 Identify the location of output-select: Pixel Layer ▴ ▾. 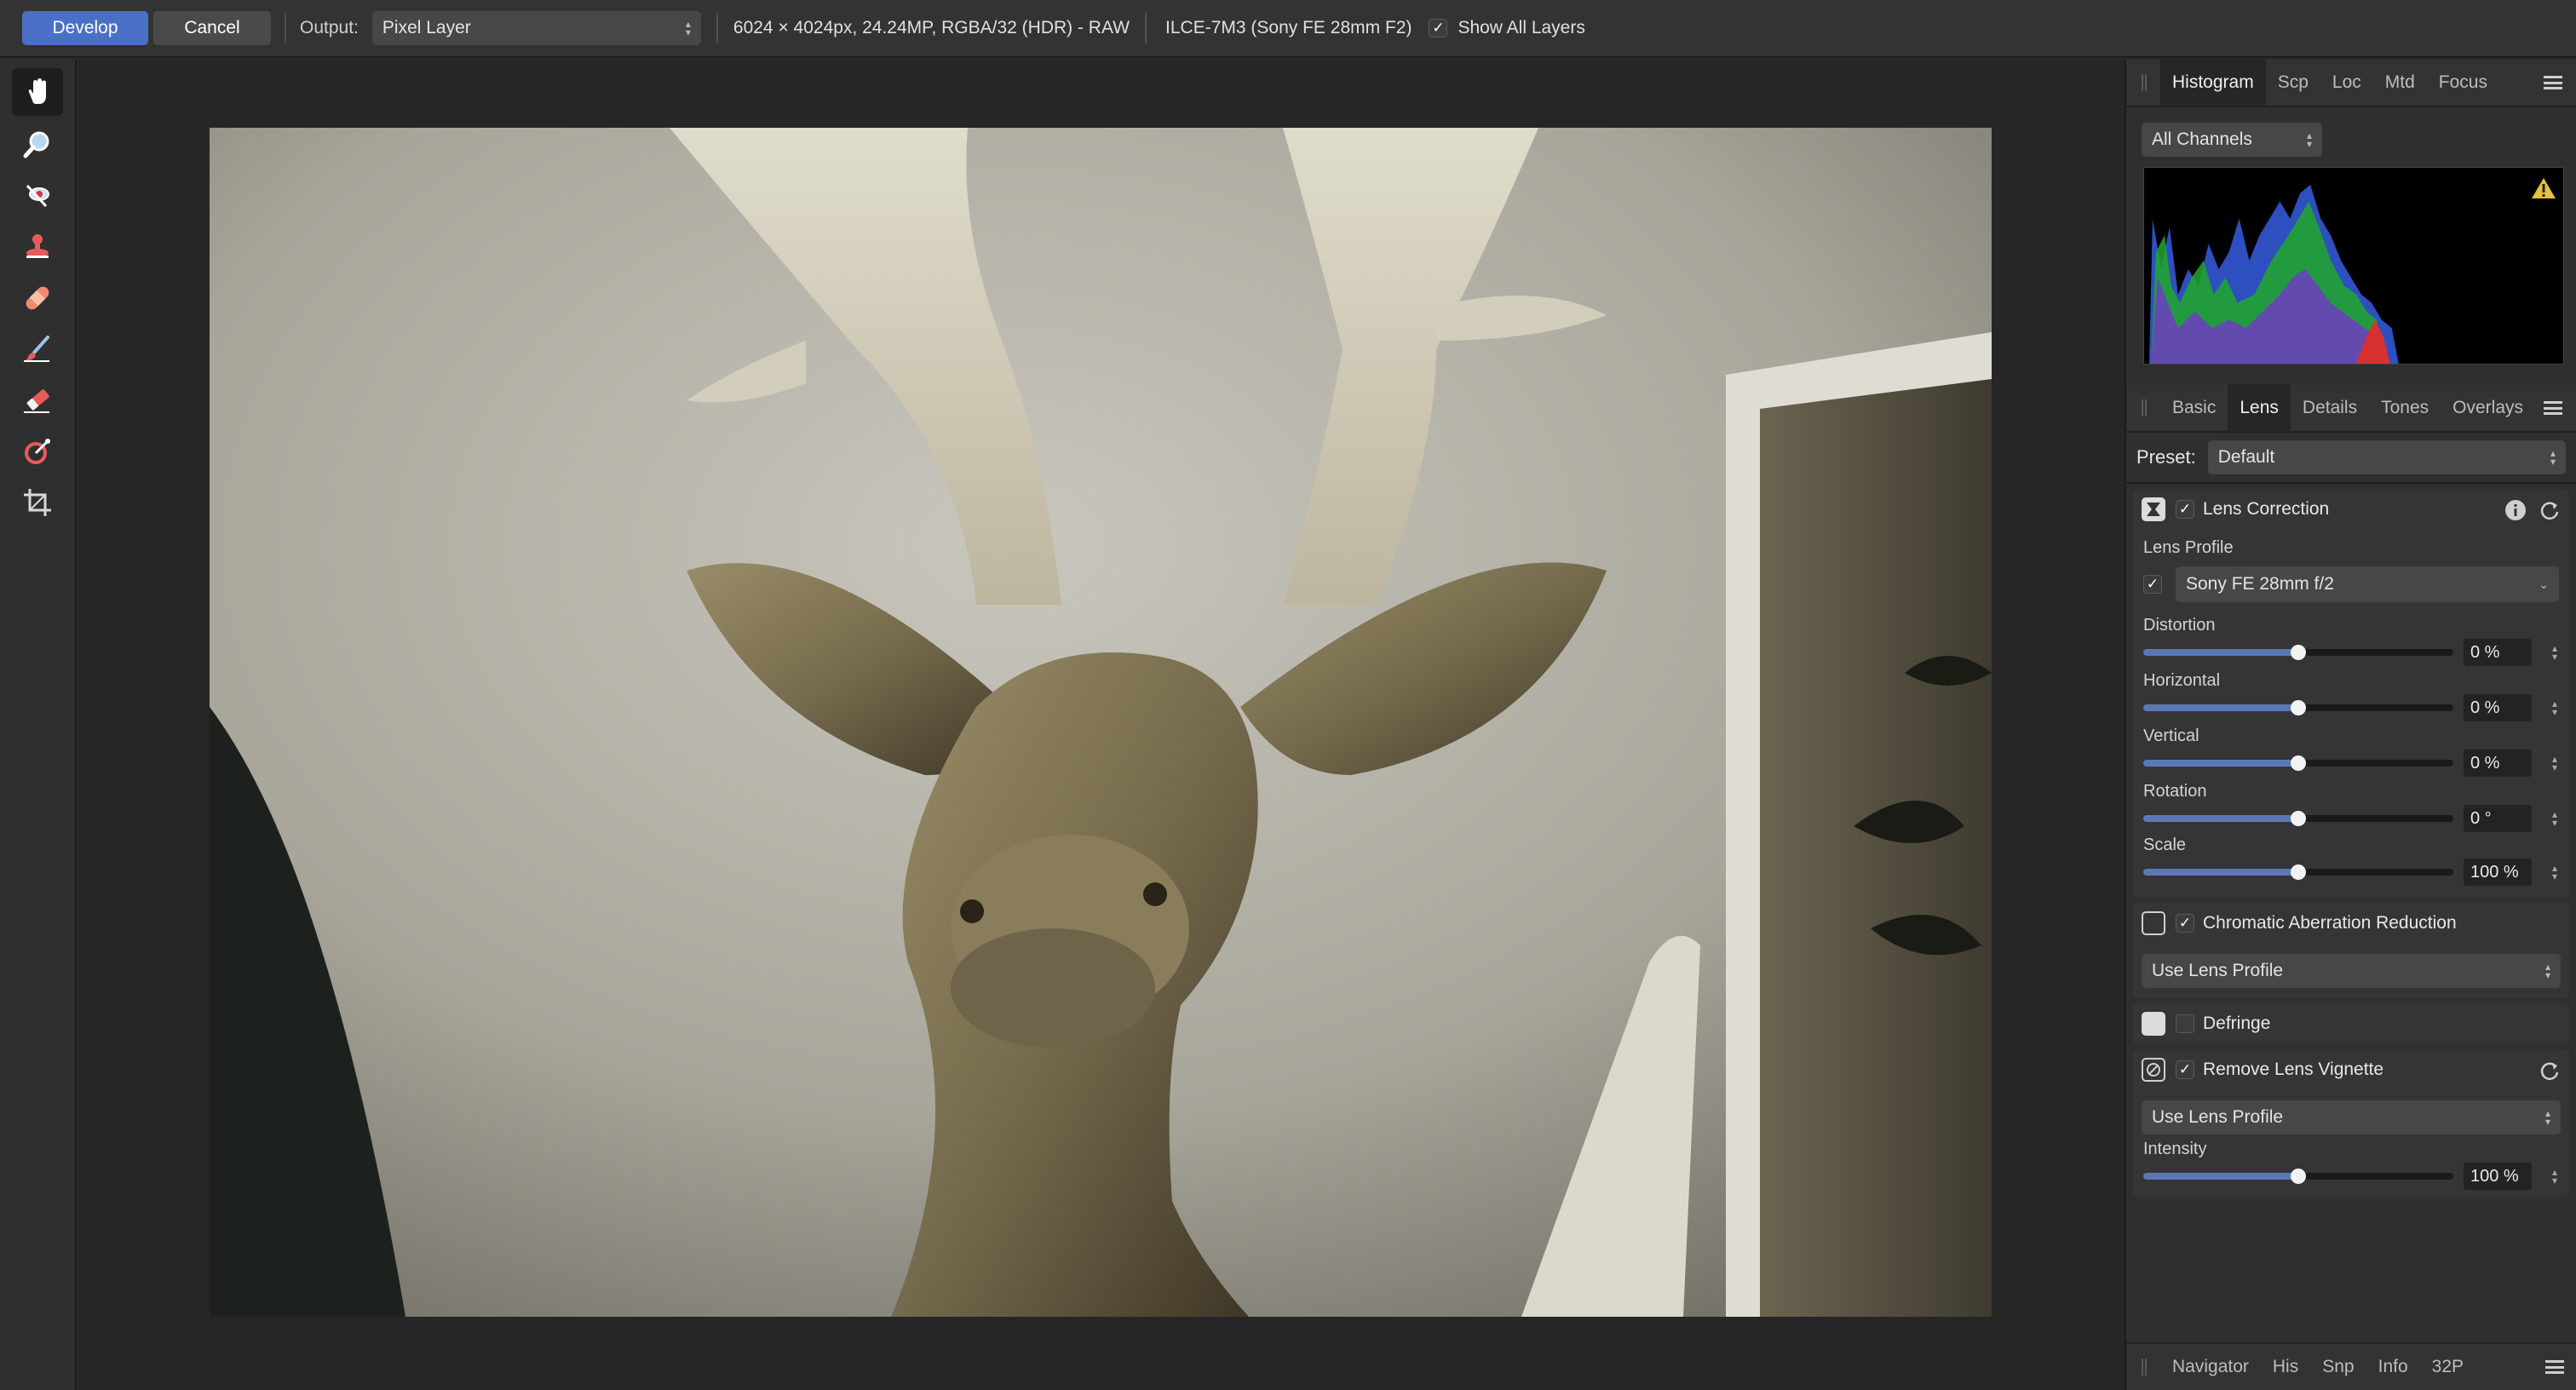
(536, 28).